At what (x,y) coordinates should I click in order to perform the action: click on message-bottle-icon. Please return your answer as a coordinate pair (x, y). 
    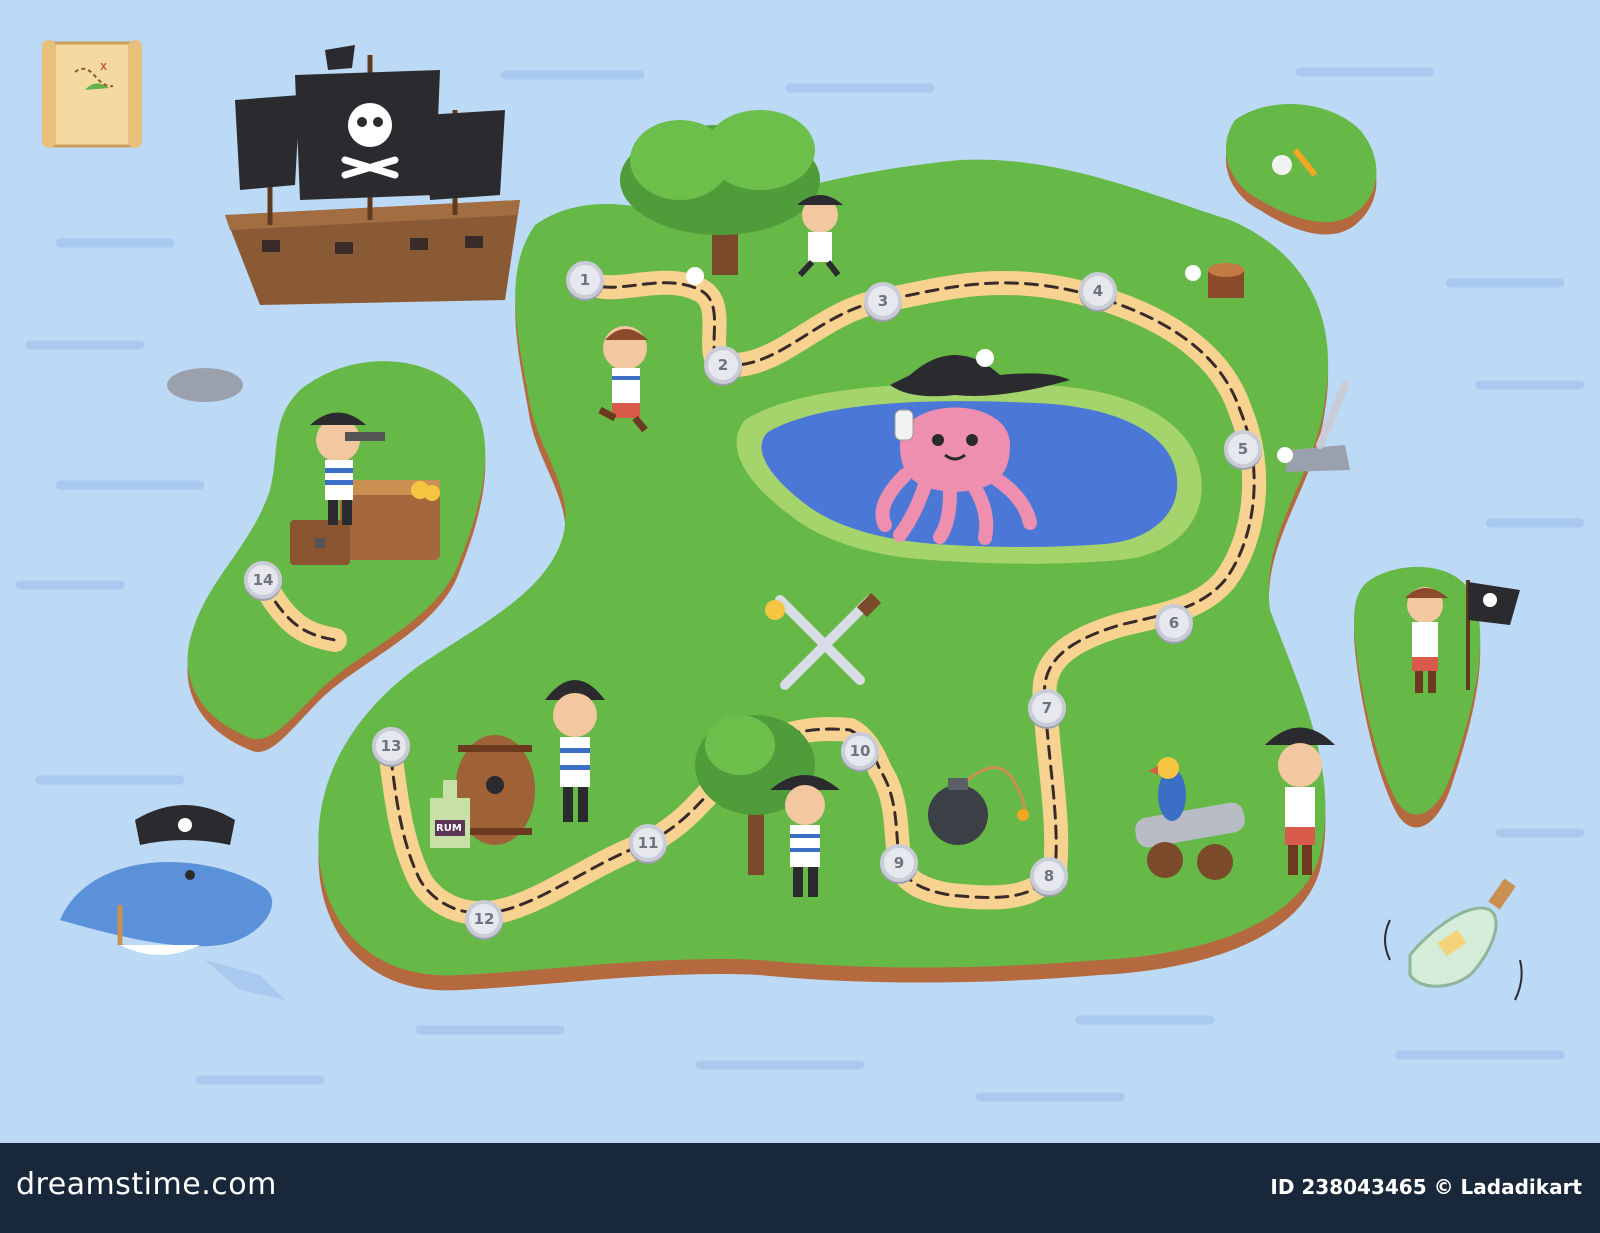
    Looking at the image, I should click on (1453, 939).